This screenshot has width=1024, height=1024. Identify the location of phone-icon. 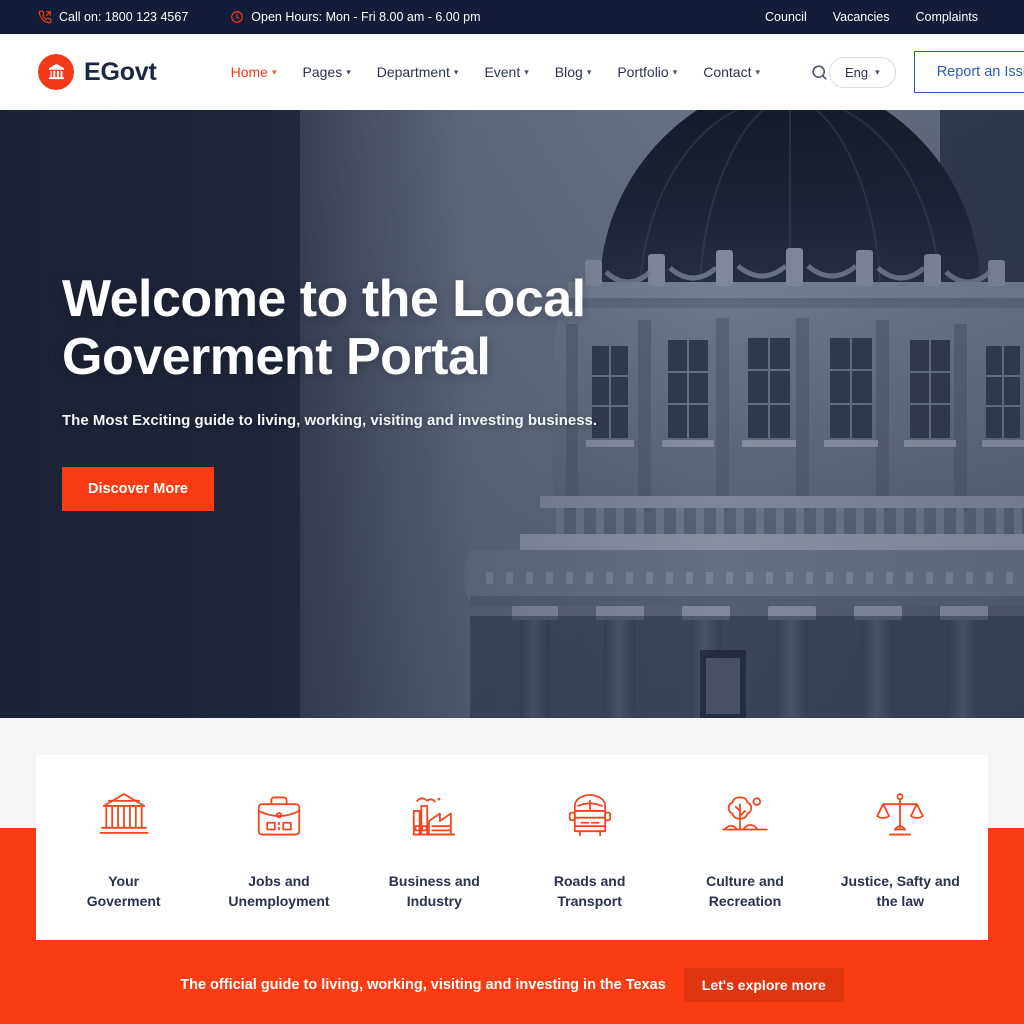
(45, 17).